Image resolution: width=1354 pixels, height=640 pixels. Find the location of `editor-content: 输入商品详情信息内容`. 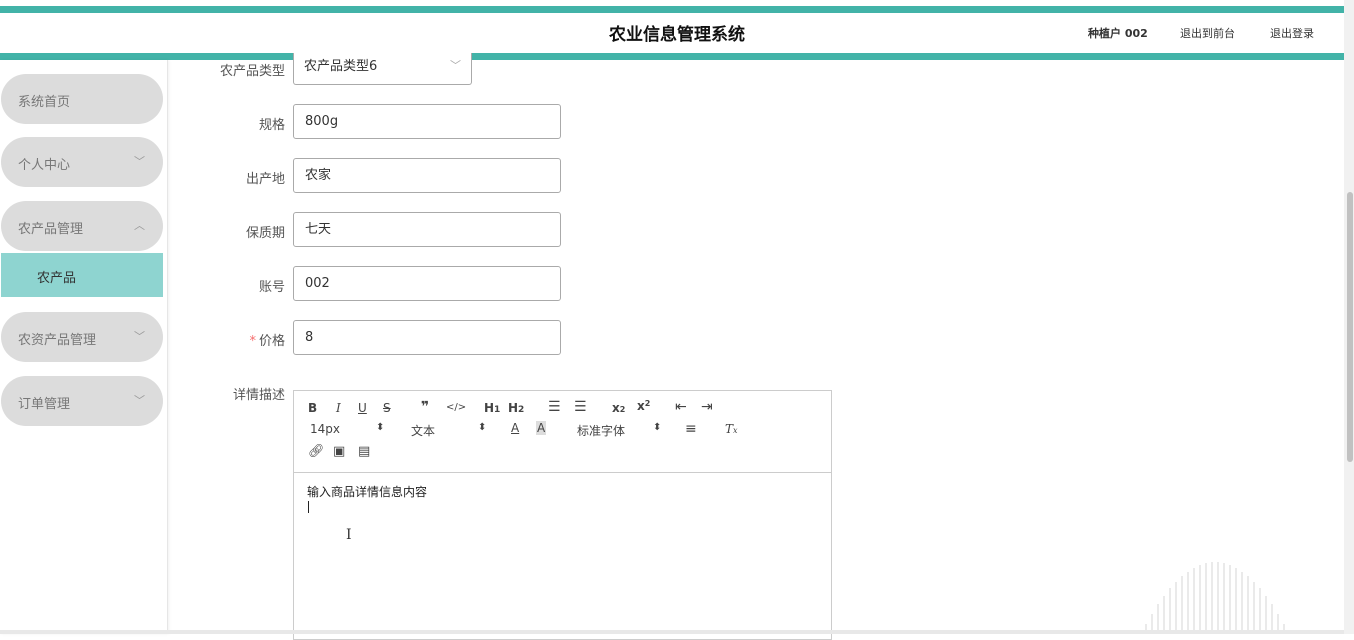

editor-content: 输入商品详情信息内容 is located at coordinates (367, 491).